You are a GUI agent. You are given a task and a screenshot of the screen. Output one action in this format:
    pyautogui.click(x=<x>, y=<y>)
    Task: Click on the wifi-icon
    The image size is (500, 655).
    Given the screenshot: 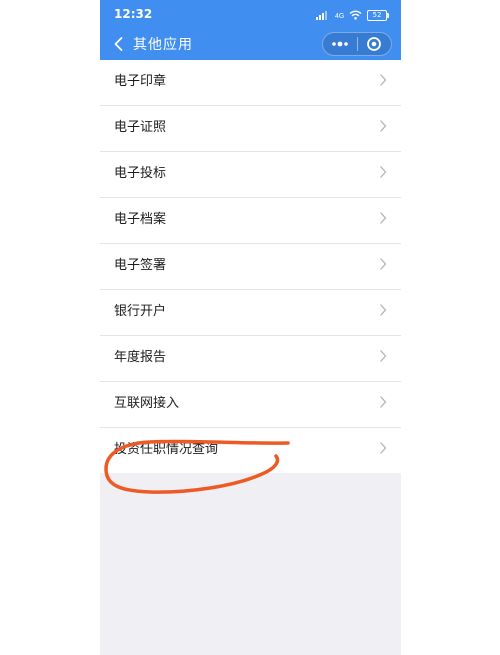 What is the action you would take?
    pyautogui.click(x=355, y=15)
    